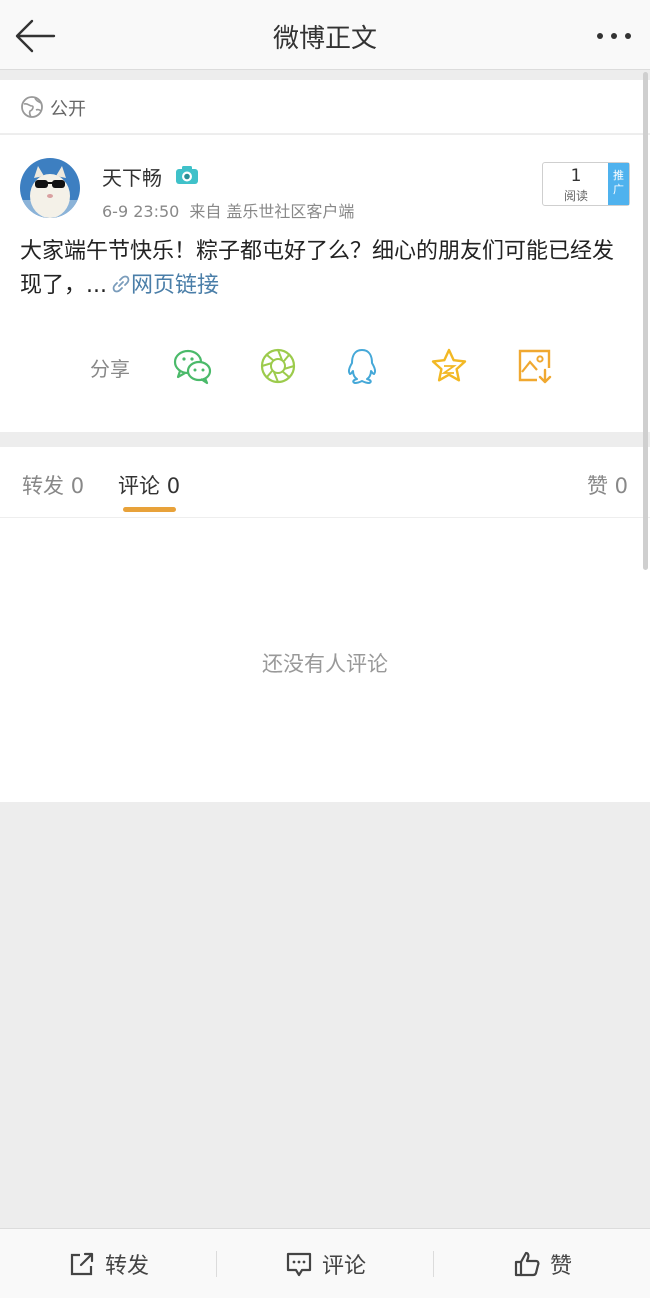 The height and width of the screenshot is (1298, 650). I want to click on link-icon, so click(121, 284).